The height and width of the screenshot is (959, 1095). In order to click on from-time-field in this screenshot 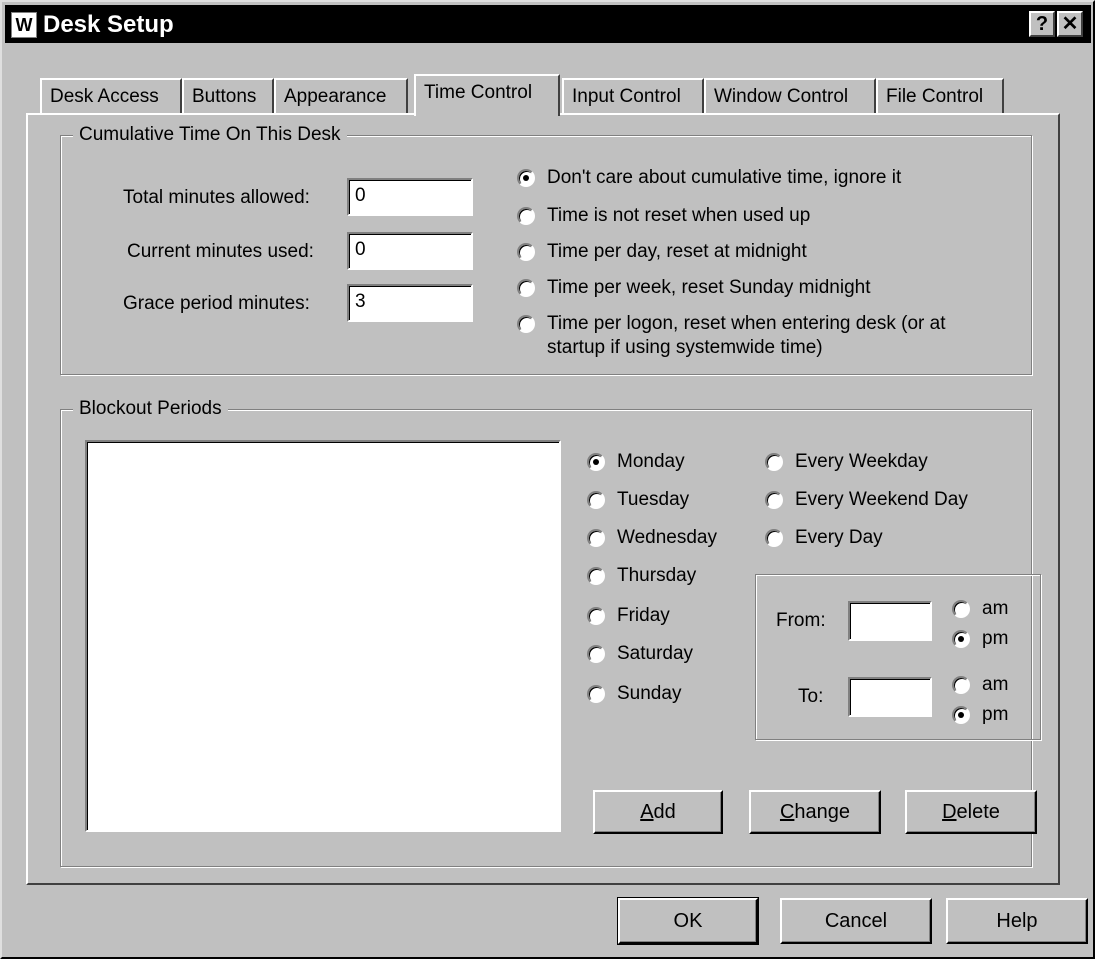, I will do `click(890, 621)`.